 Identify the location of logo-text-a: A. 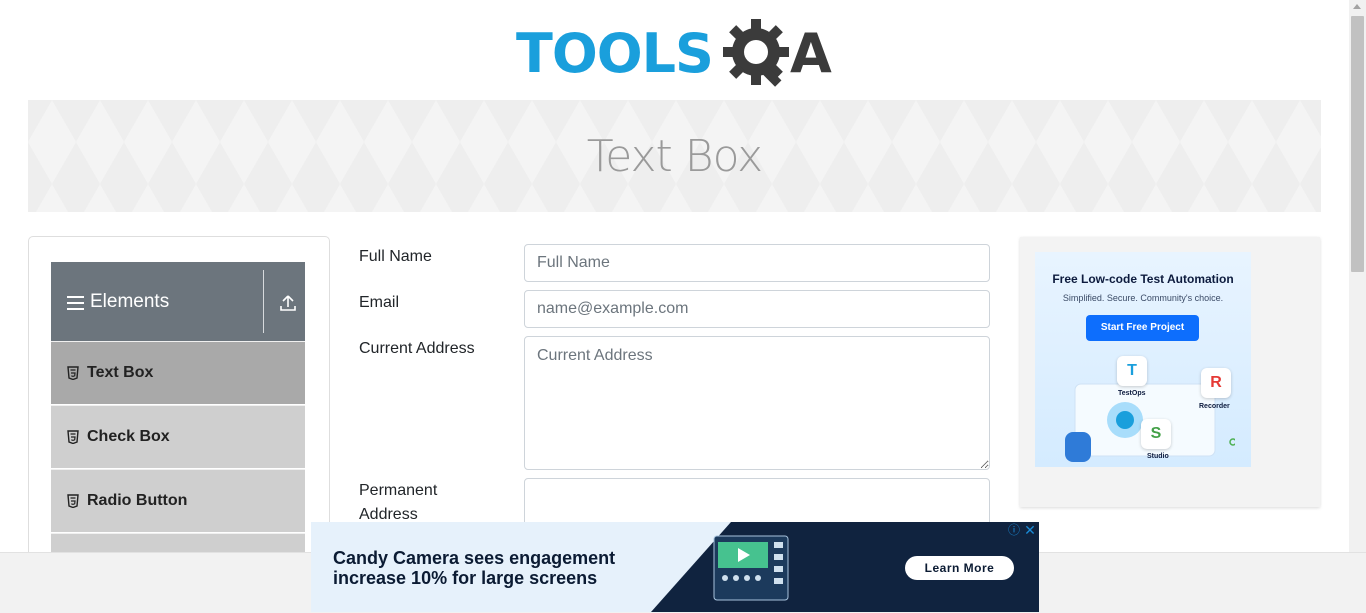
(811, 53).